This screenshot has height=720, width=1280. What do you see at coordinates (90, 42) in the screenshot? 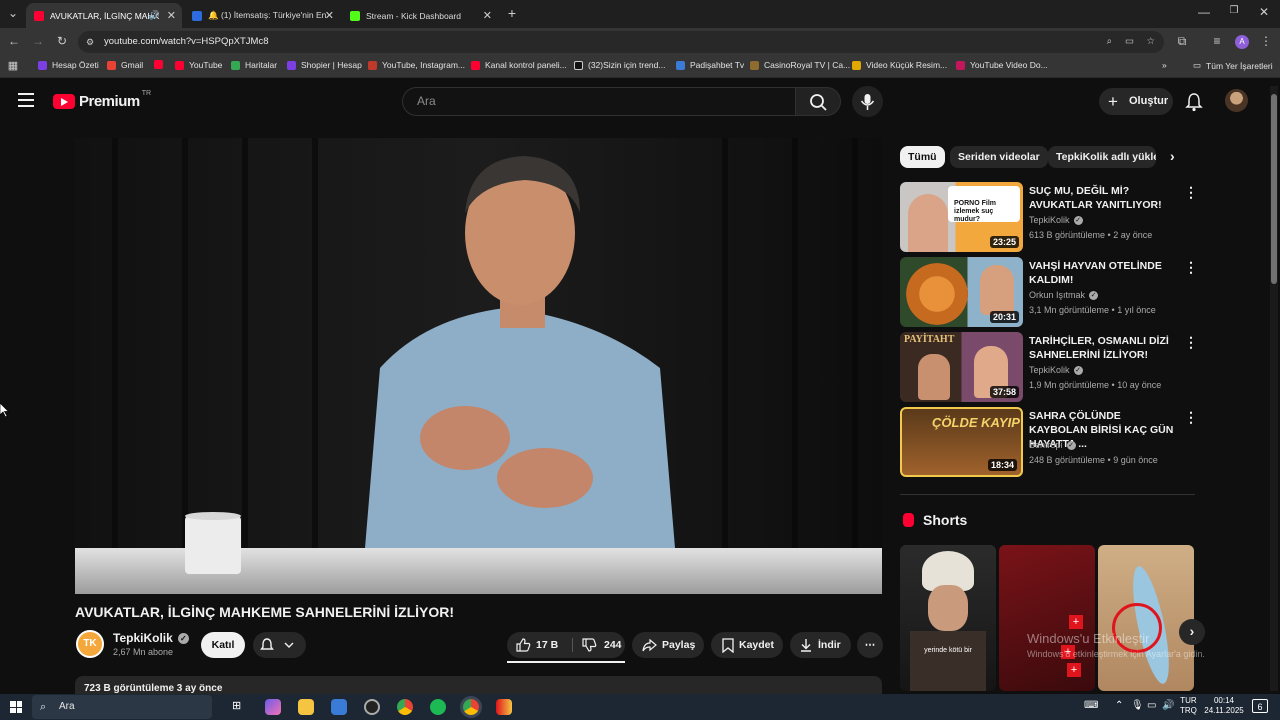
I see `site-info-icon: ⚙` at bounding box center [90, 42].